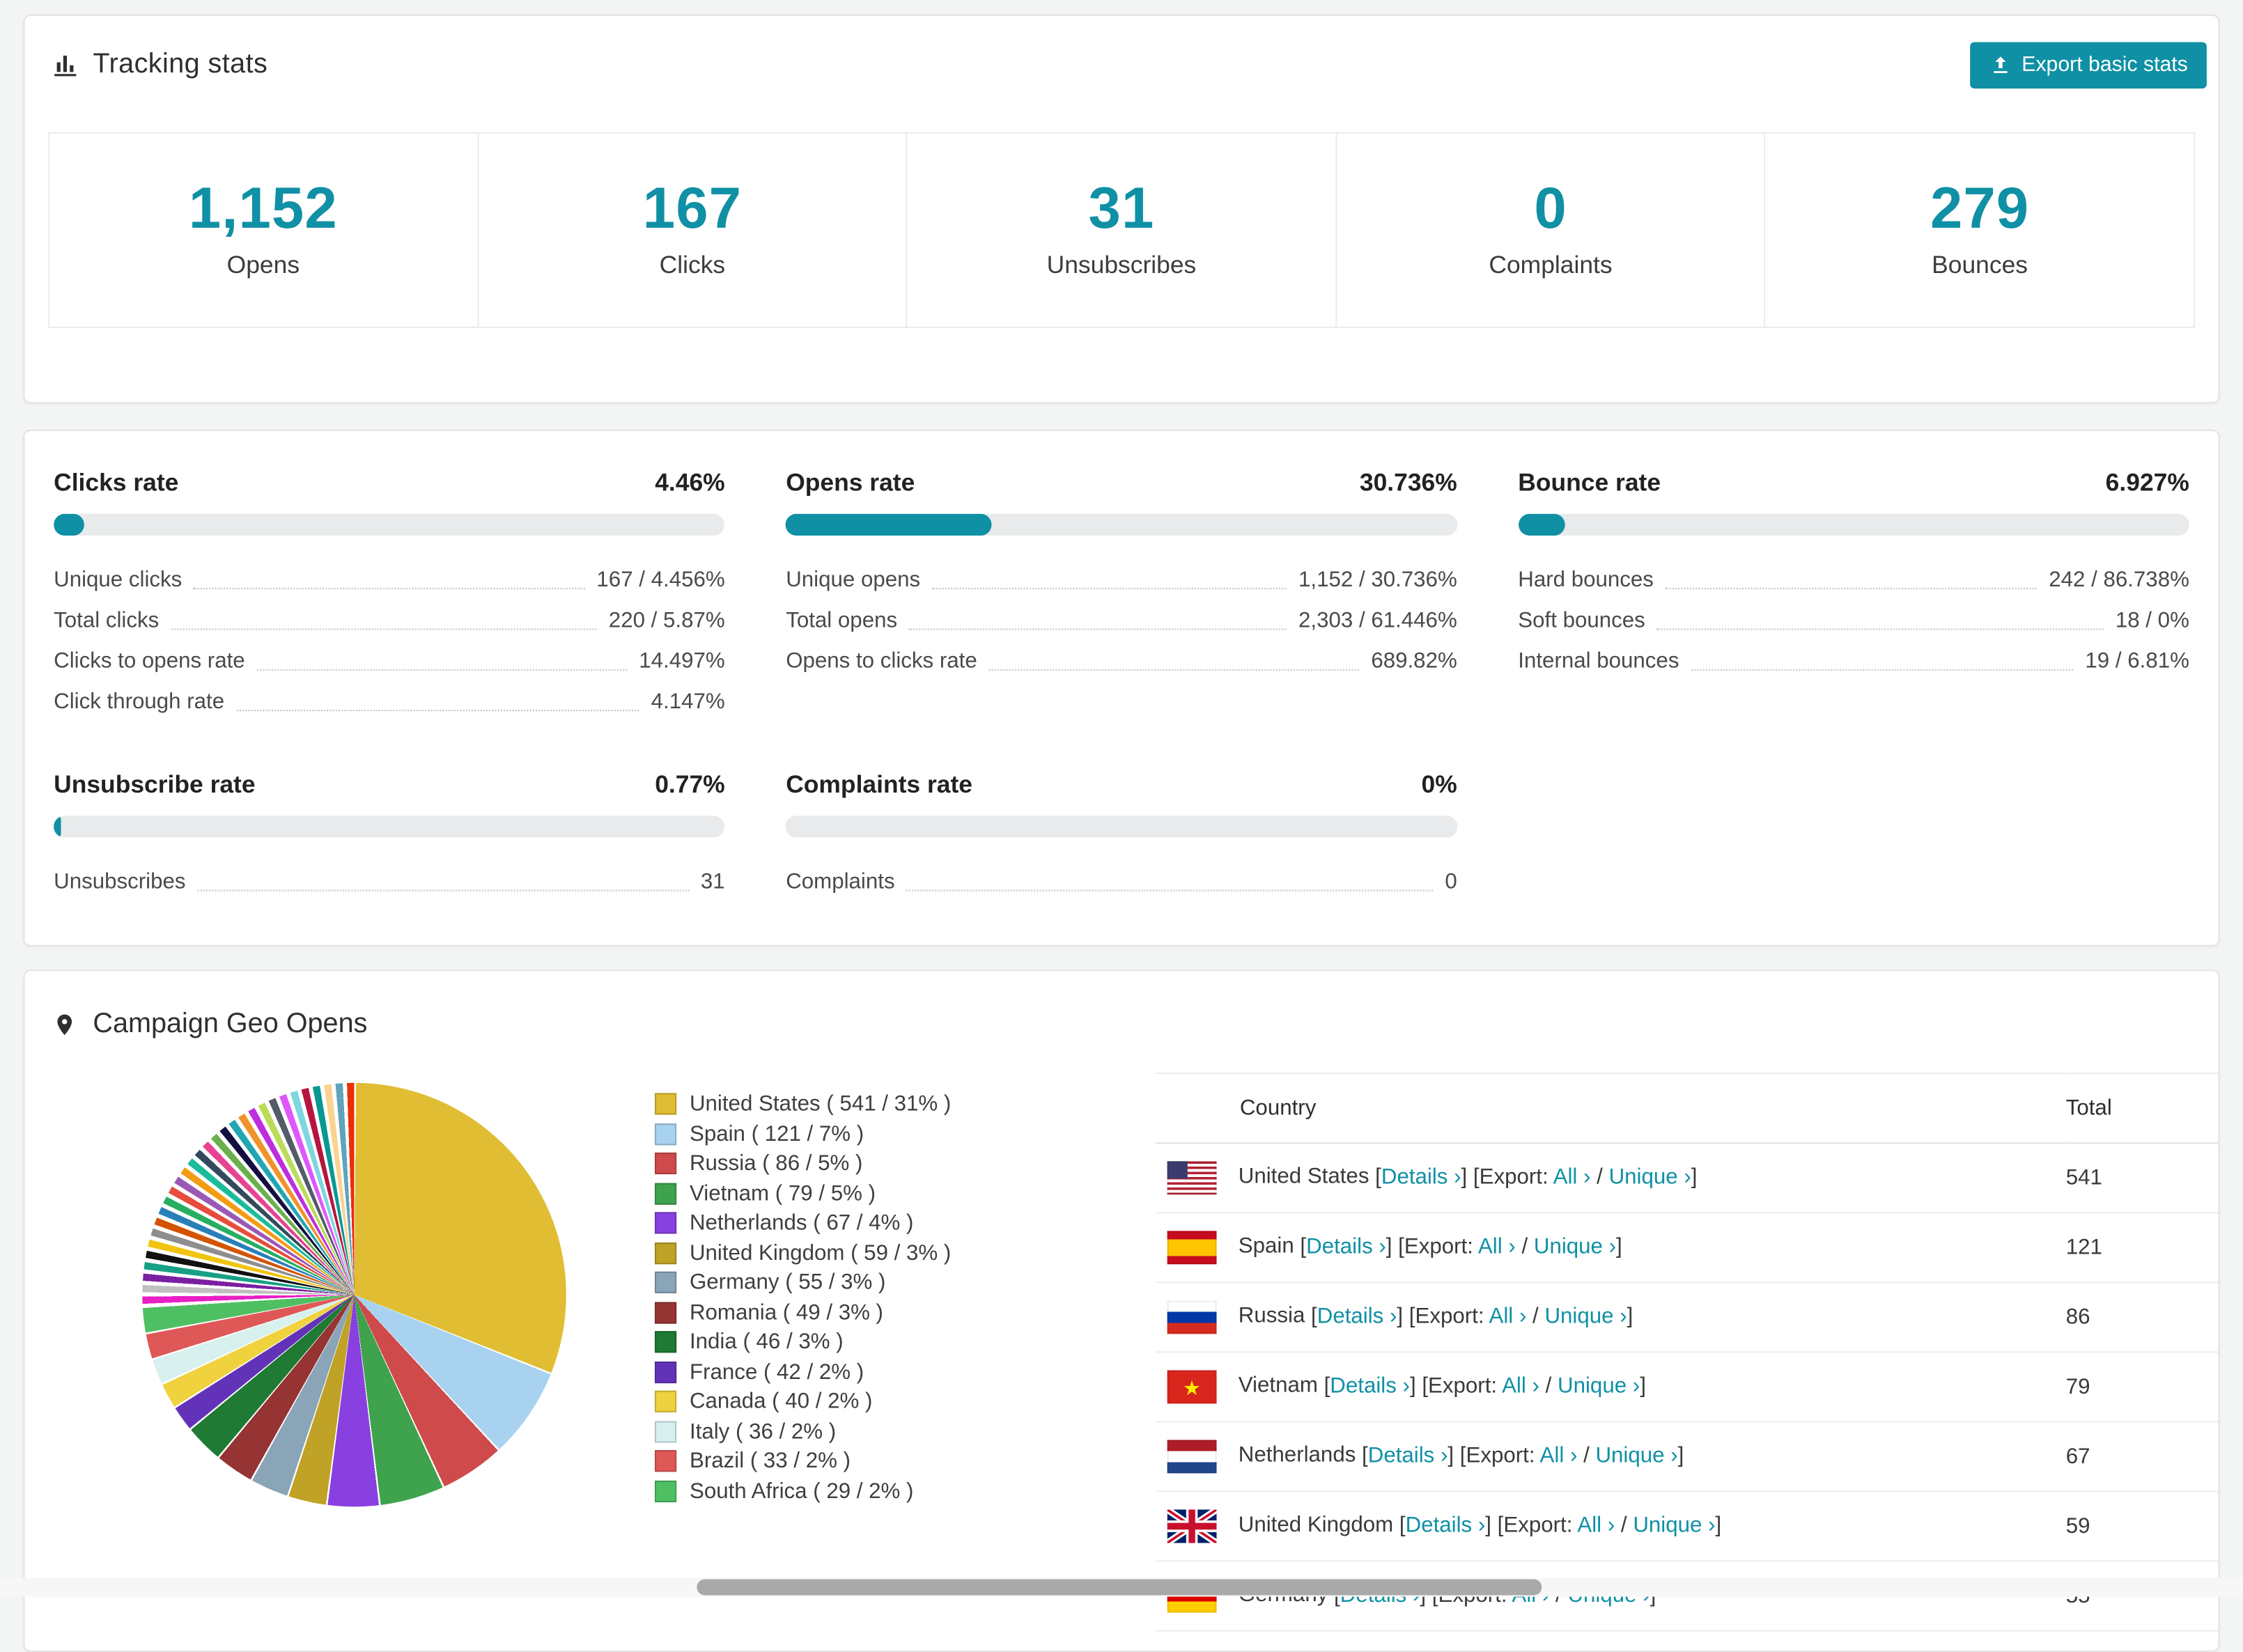  What do you see at coordinates (803, 1312) in the screenshot?
I see `legend-item: Romania ( 49 / 3% )` at bounding box center [803, 1312].